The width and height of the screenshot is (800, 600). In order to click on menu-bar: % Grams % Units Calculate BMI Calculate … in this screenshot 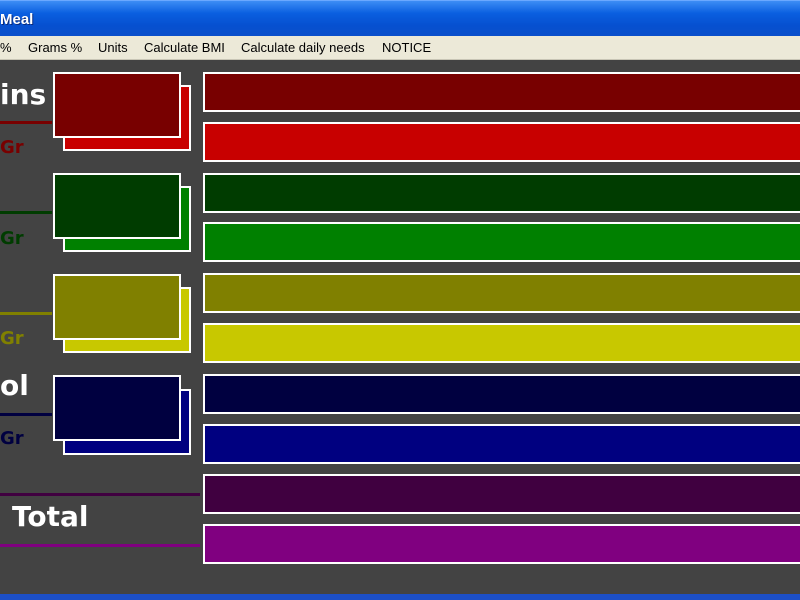, I will do `click(400, 48)`.